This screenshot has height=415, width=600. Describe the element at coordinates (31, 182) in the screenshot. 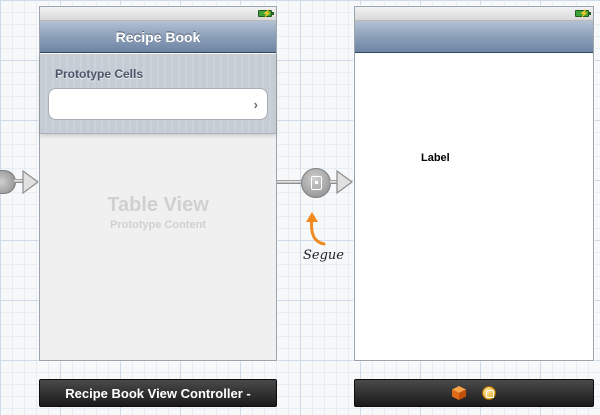

I see `initial-scene-arrow-head` at that location.